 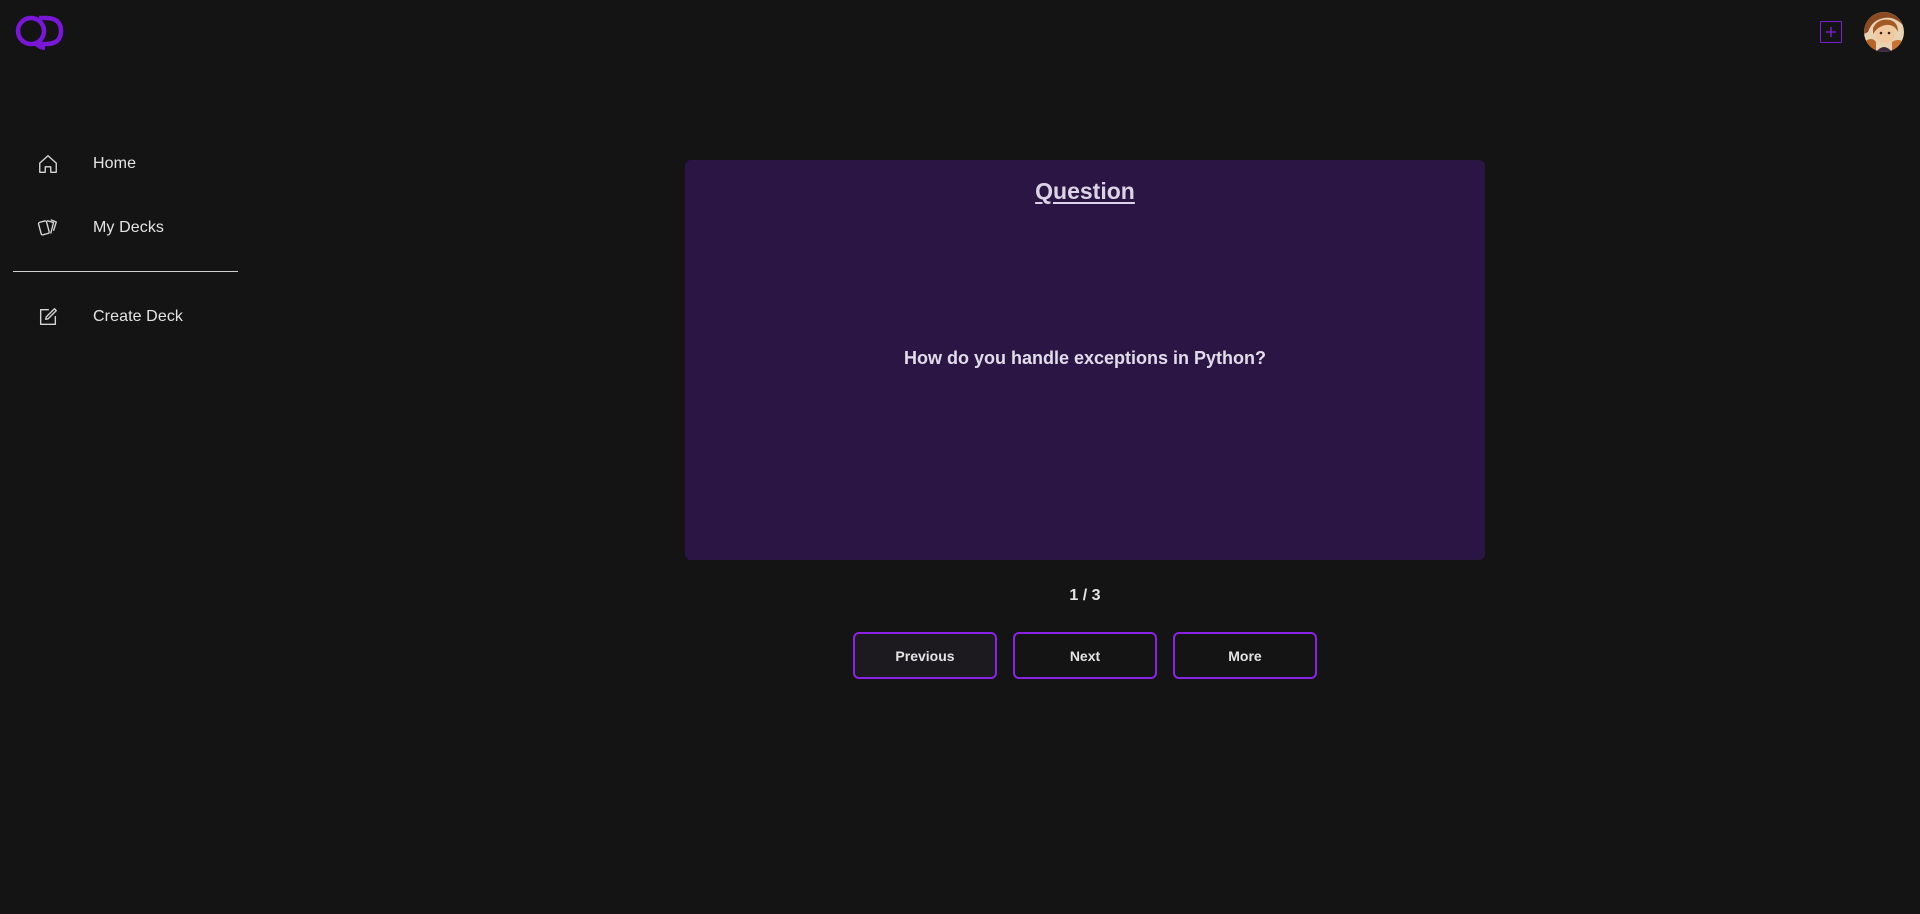 What do you see at coordinates (1245, 655) in the screenshot?
I see `more-button: More` at bounding box center [1245, 655].